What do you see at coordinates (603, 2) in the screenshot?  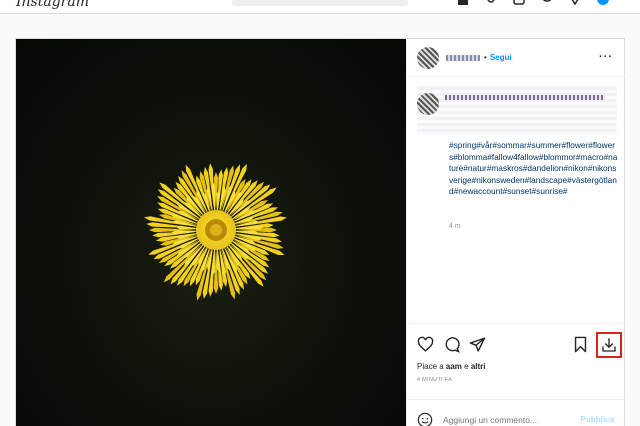 I see `profile-avatar` at bounding box center [603, 2].